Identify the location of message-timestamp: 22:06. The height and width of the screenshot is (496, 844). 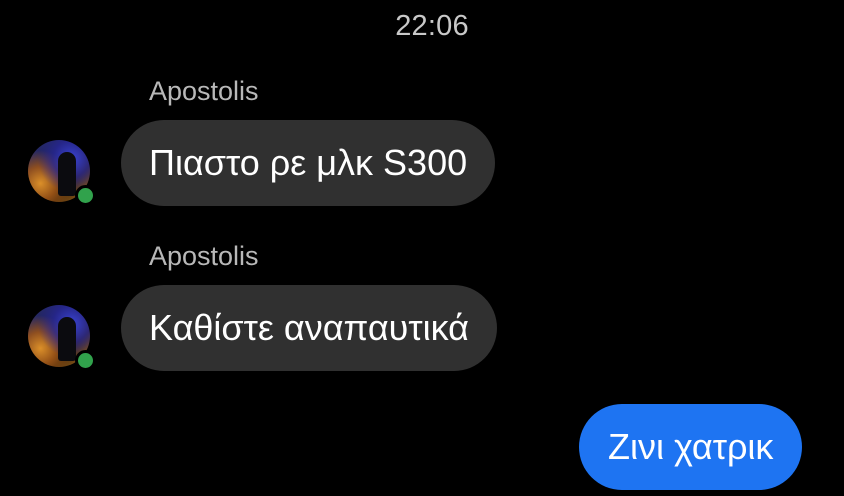
(432, 26).